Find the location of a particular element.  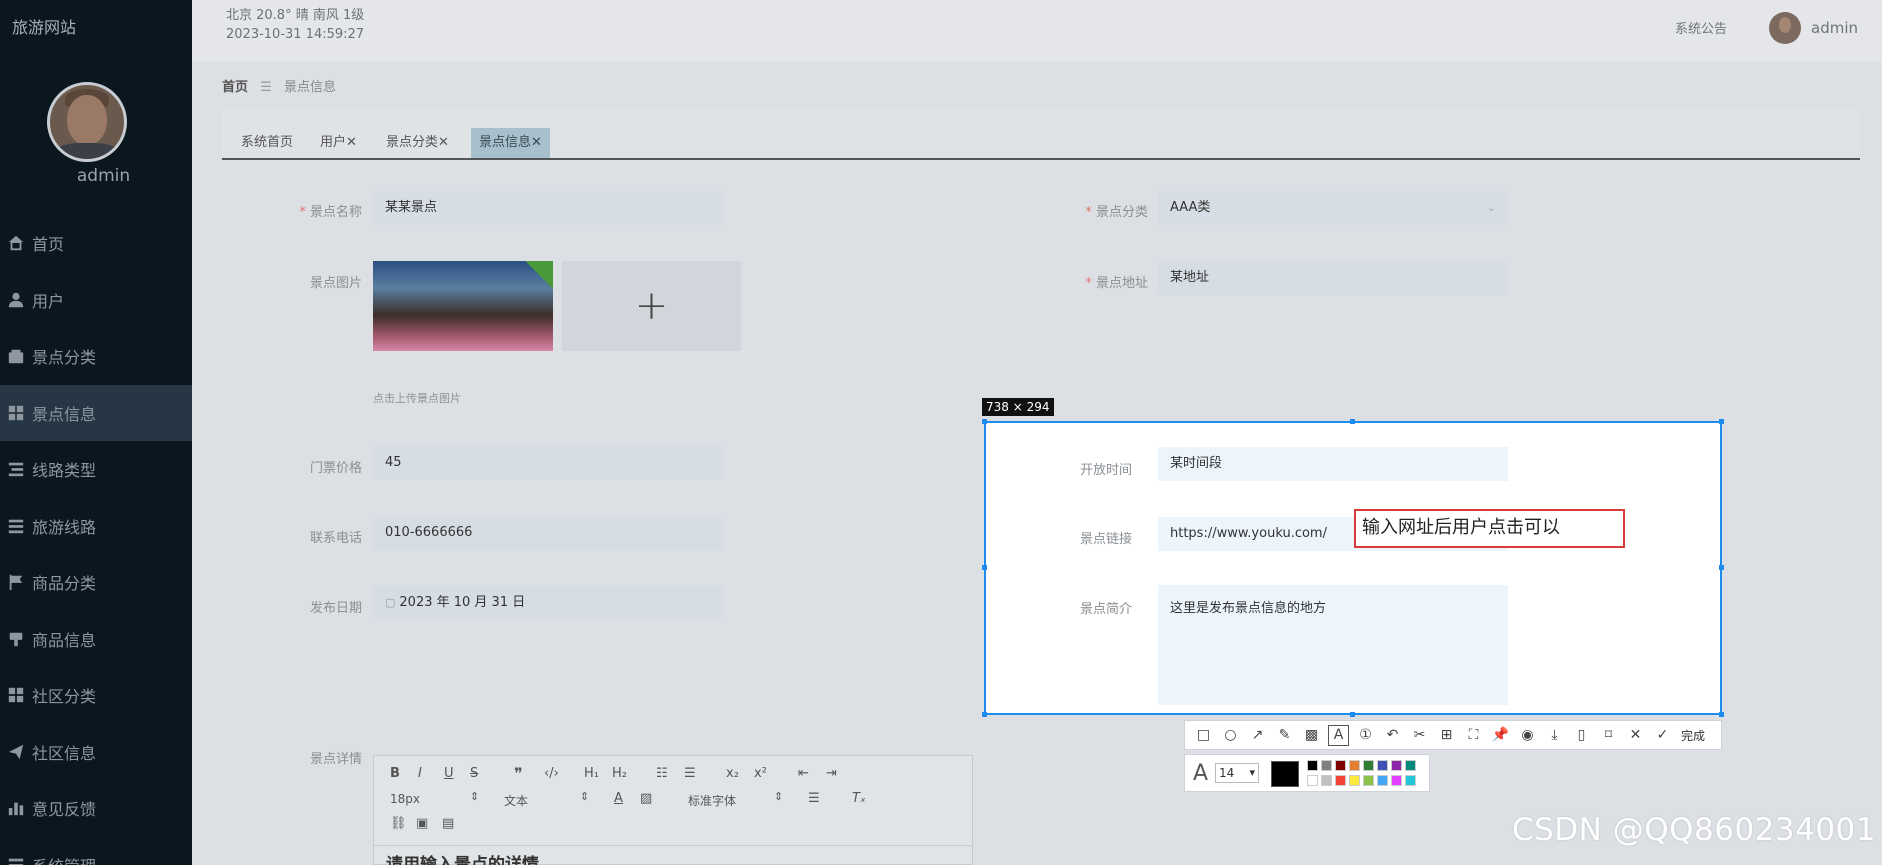

bold-icon: B is located at coordinates (395, 773).